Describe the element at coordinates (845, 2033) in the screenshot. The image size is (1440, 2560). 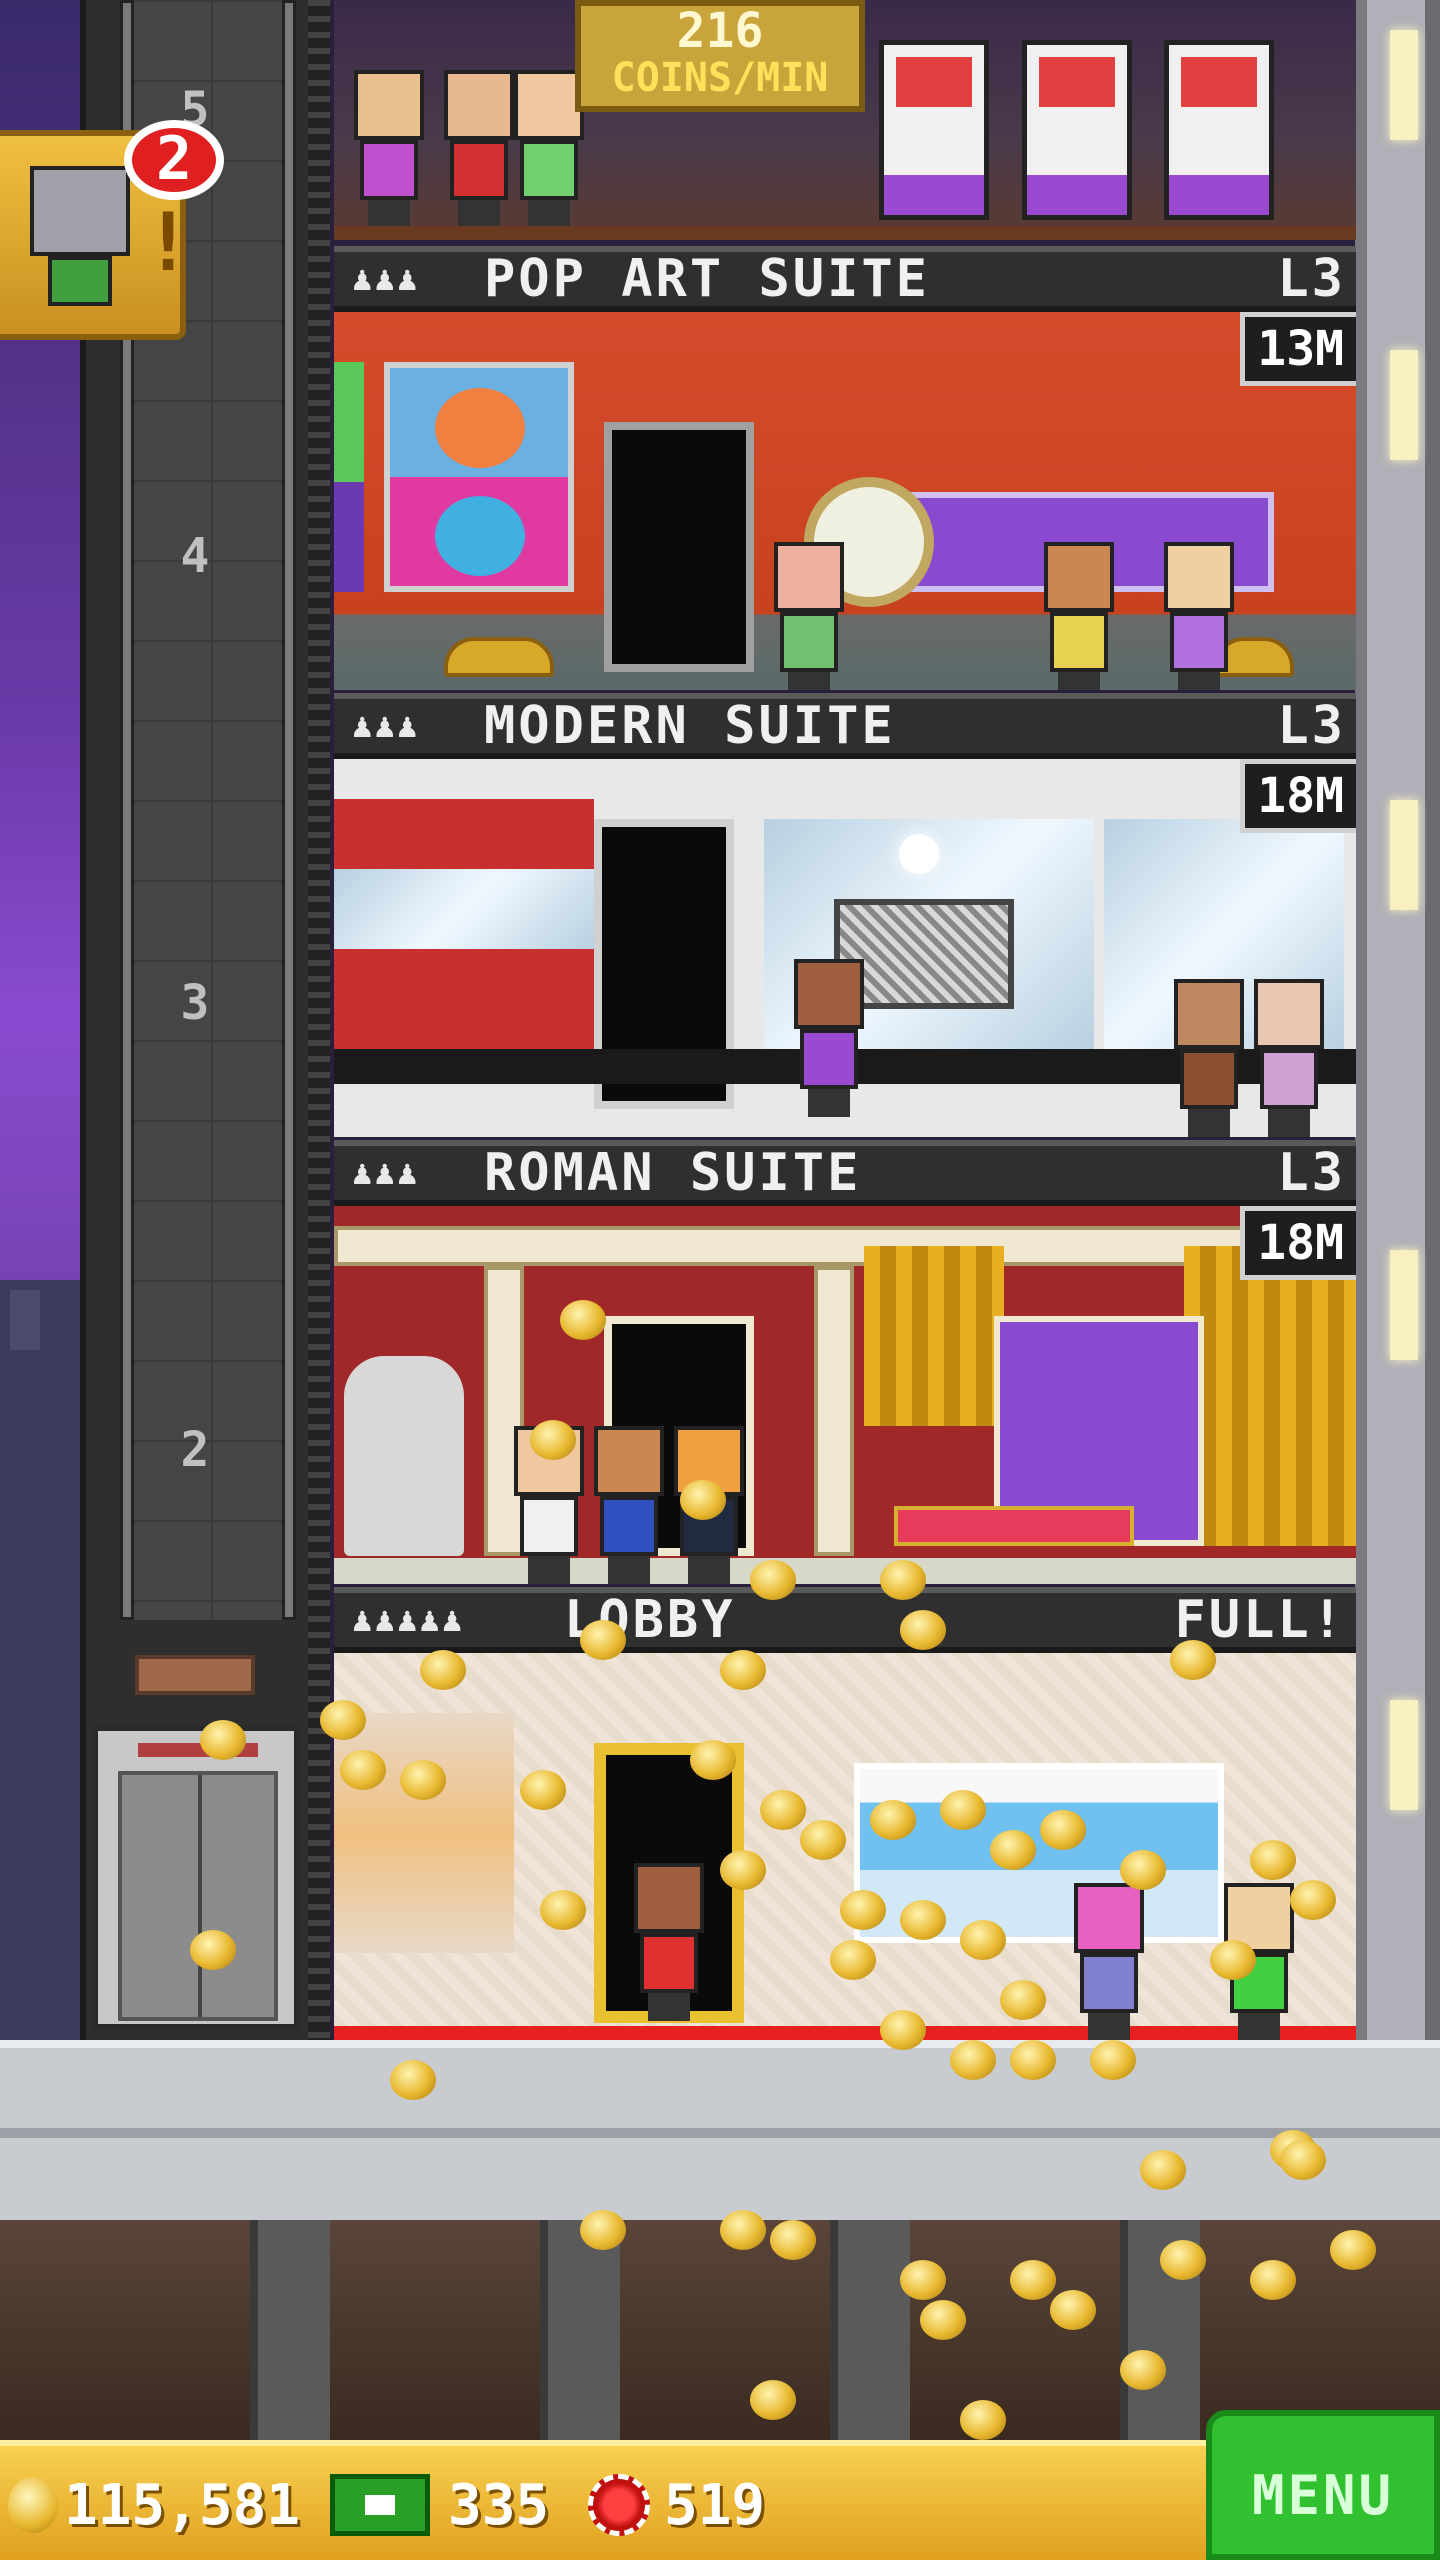
I see `red-carpet` at that location.